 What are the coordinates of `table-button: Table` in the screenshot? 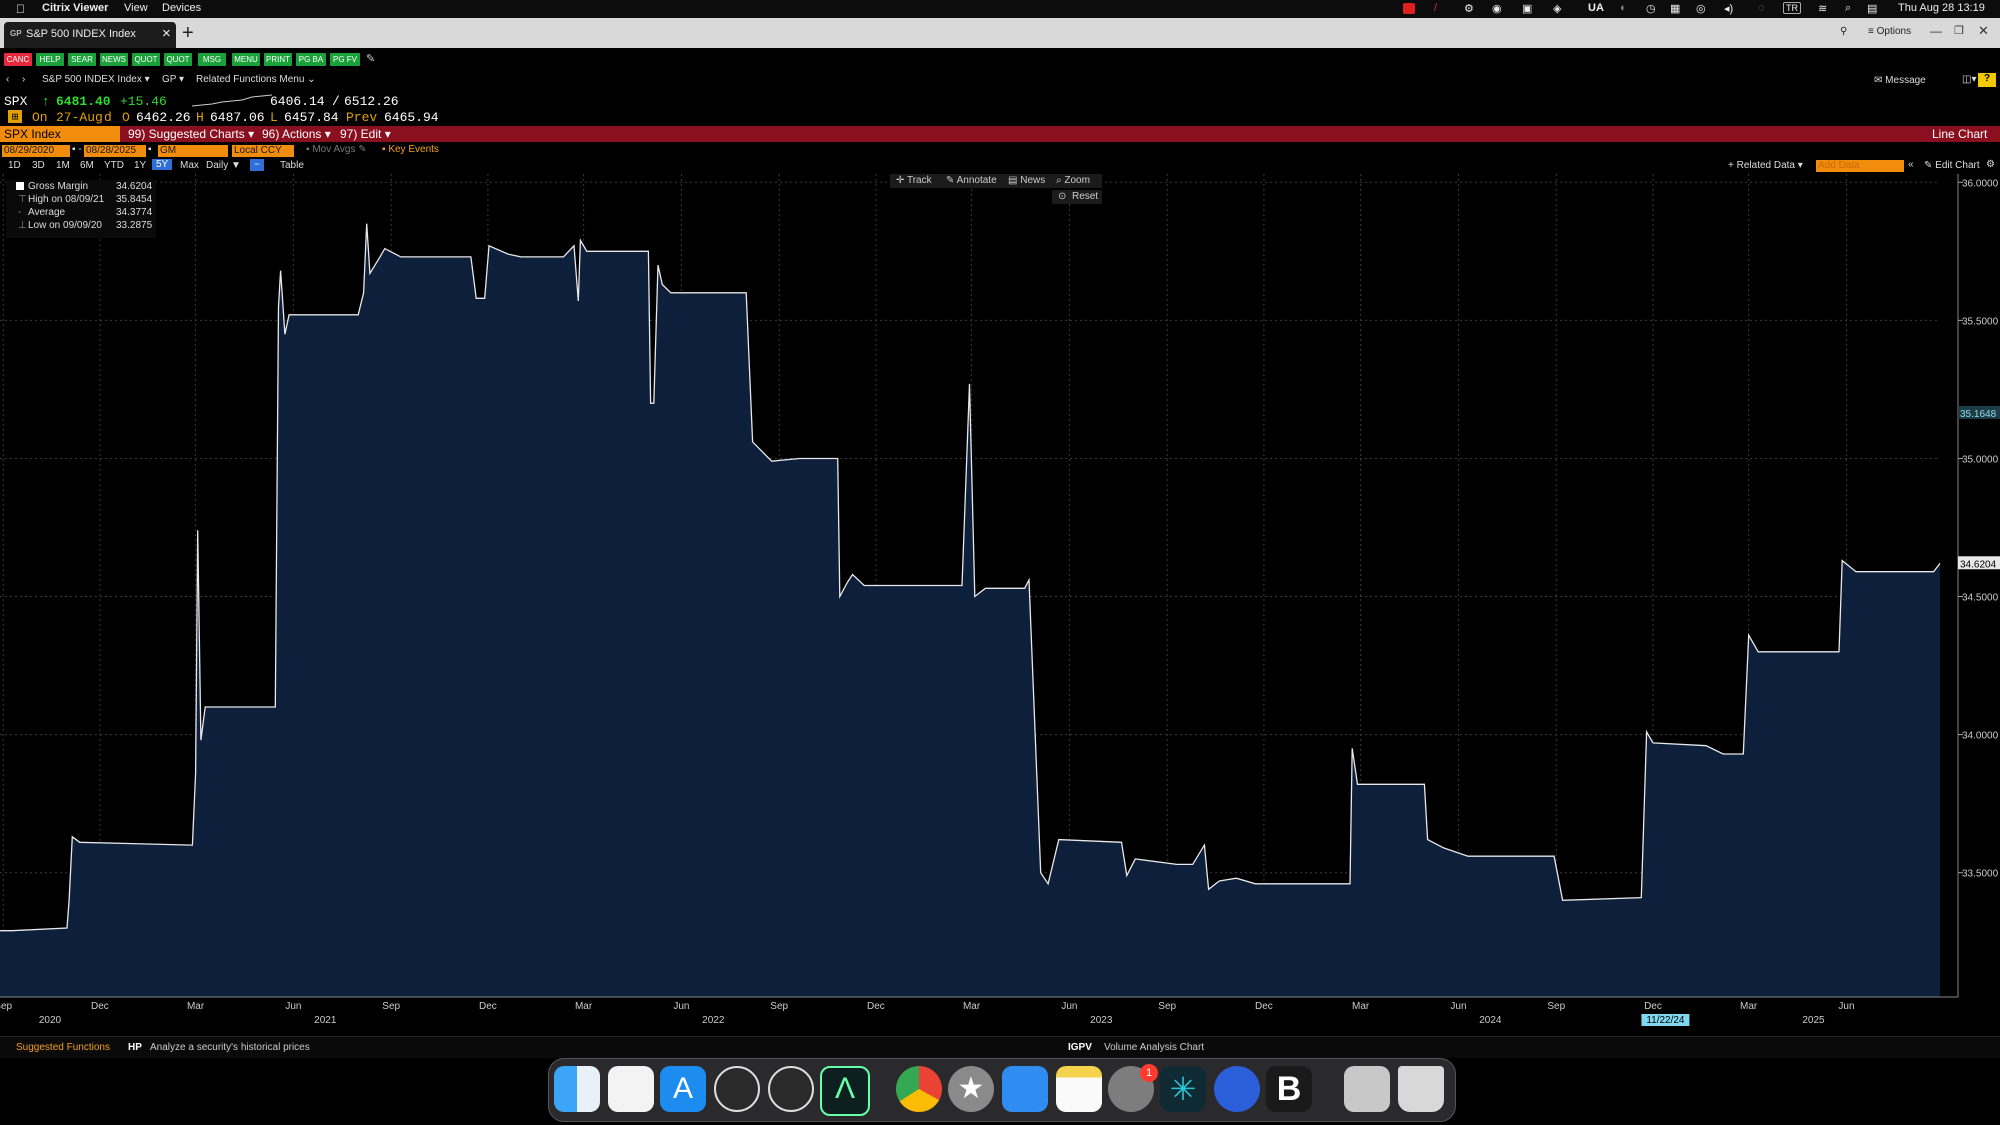 It's located at (292, 165).